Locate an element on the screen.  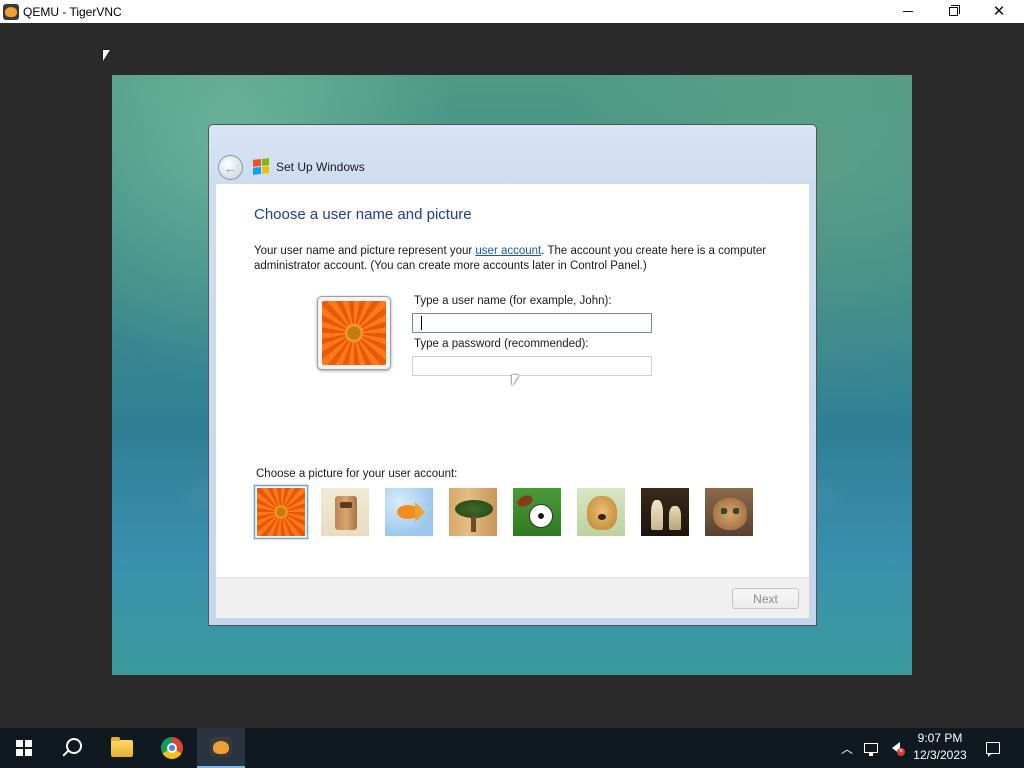
network-icon is located at coordinates (871, 749).